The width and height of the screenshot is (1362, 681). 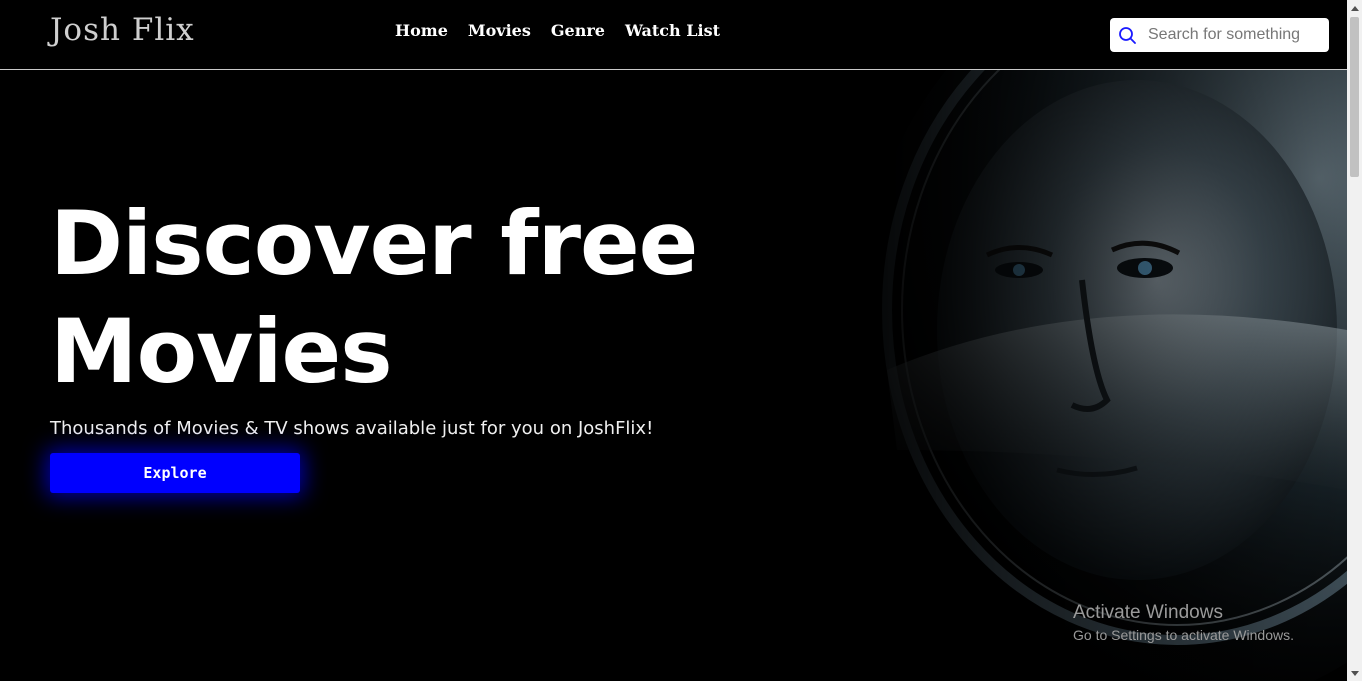 I want to click on nav-genre: Genre, so click(x=578, y=30).